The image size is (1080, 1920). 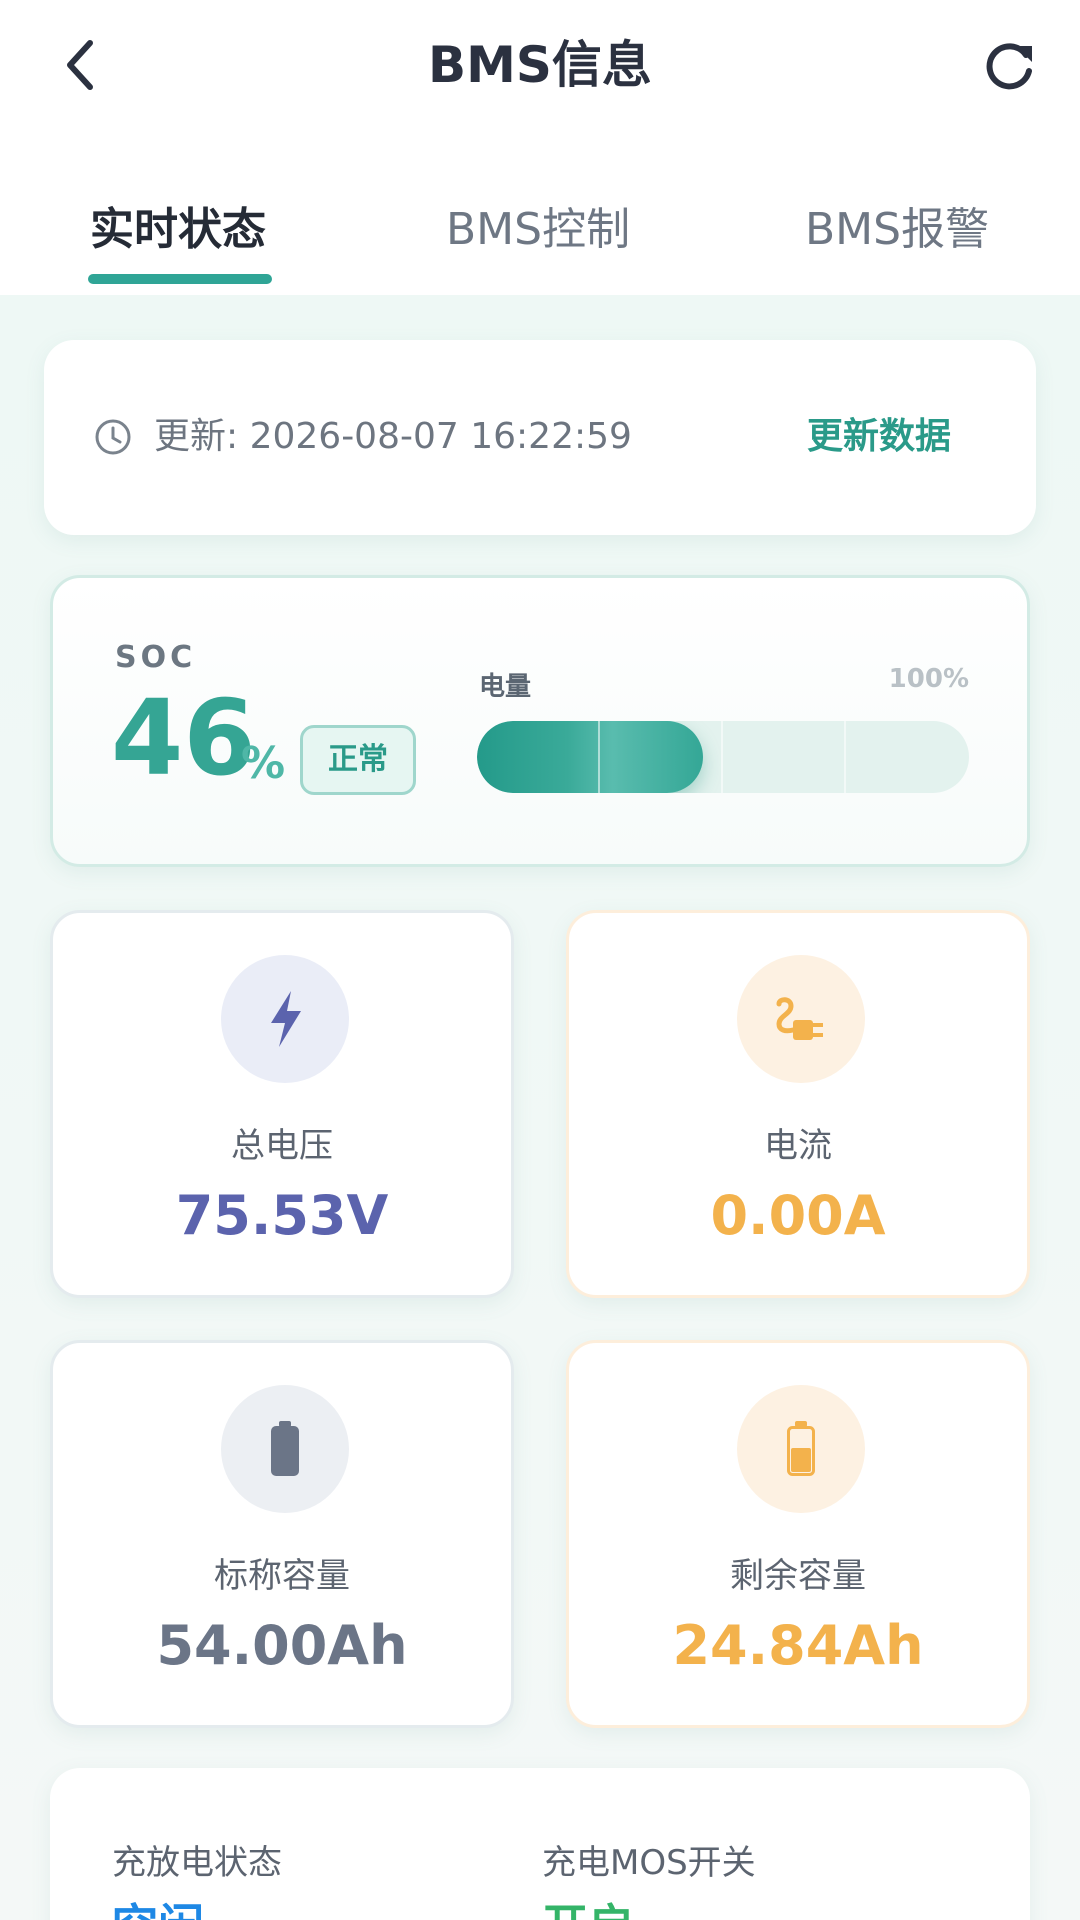 I want to click on battery-icon, so click(x=285, y=1448).